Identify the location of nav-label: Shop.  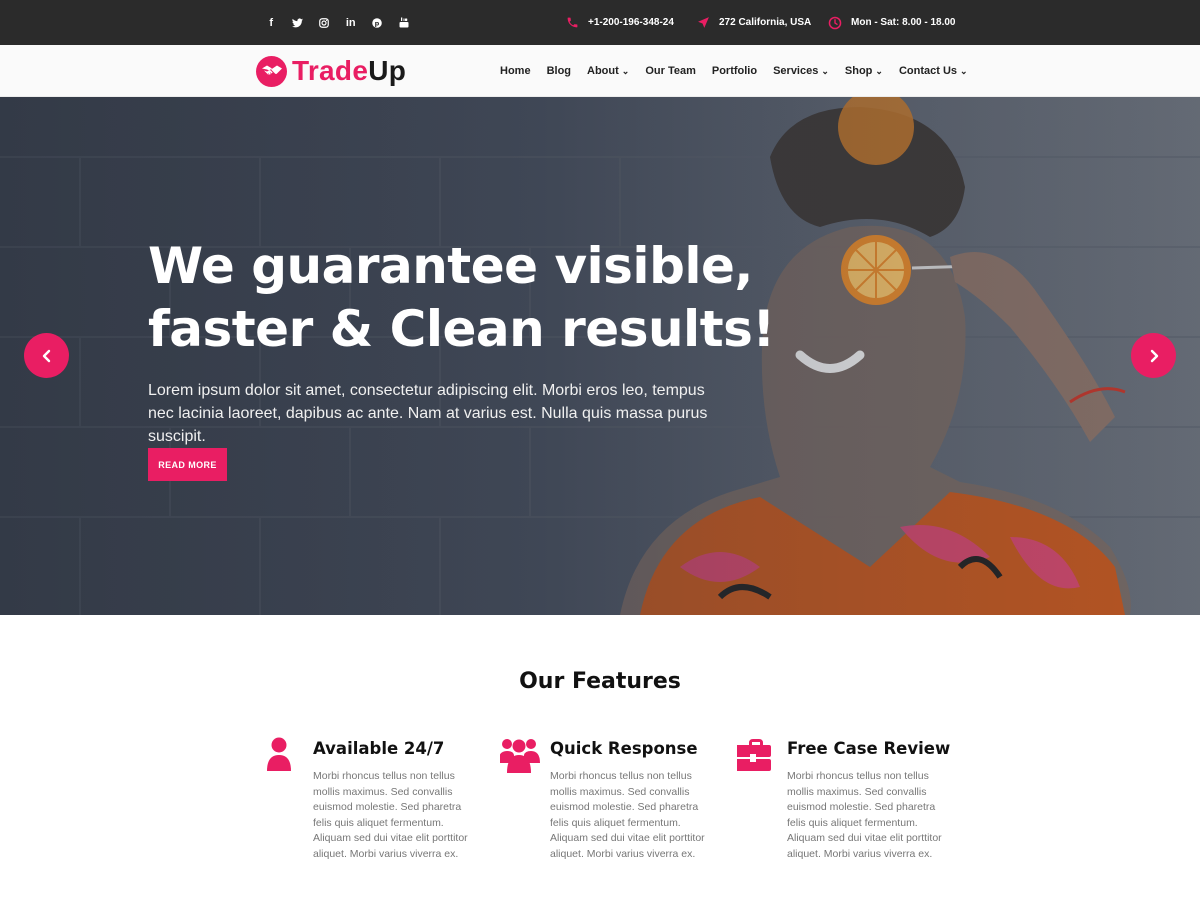
(858, 71).